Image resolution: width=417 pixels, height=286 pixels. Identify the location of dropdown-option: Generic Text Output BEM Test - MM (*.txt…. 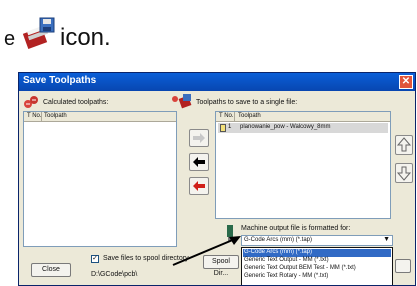
(299, 269).